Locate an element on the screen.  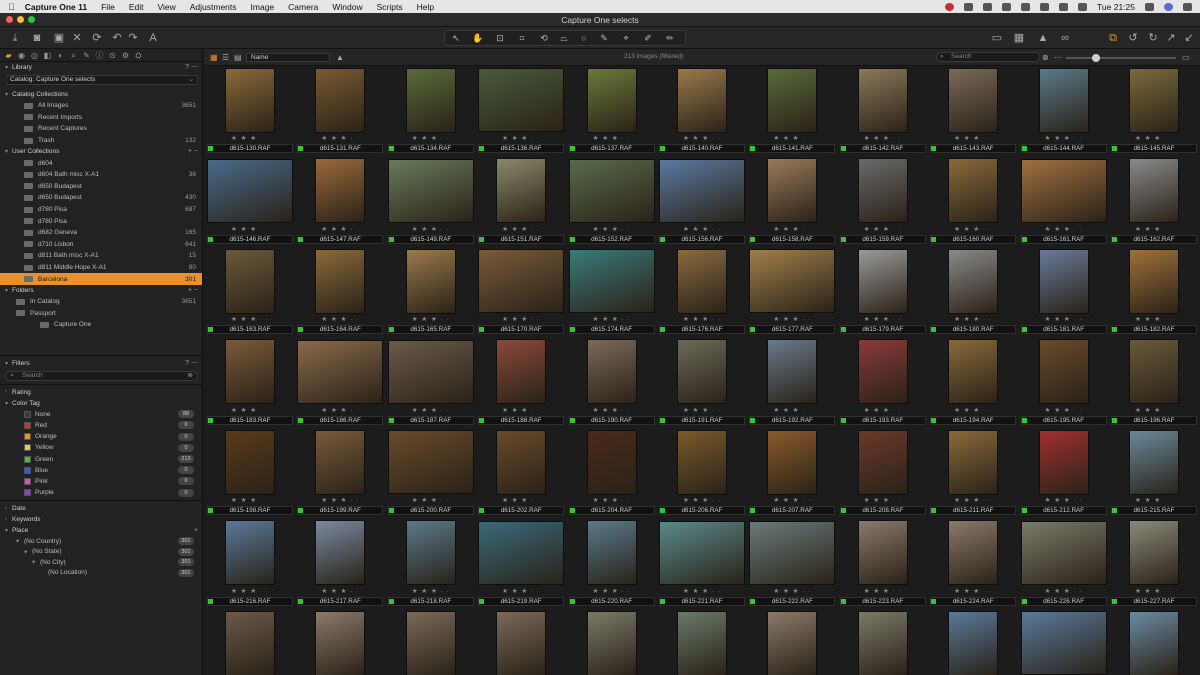
thumbnail-cell: ★ ★ ★ · · d615-145.RAF is located at coordinates (1154, 112).